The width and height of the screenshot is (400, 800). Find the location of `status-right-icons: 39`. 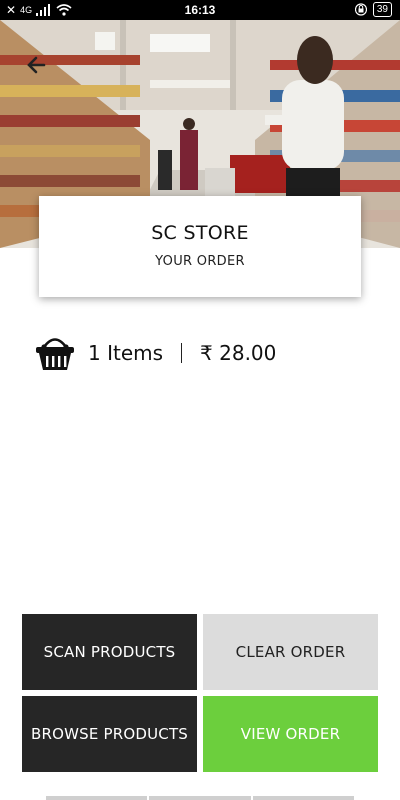

status-right-icons: 39 is located at coordinates (373, 9).